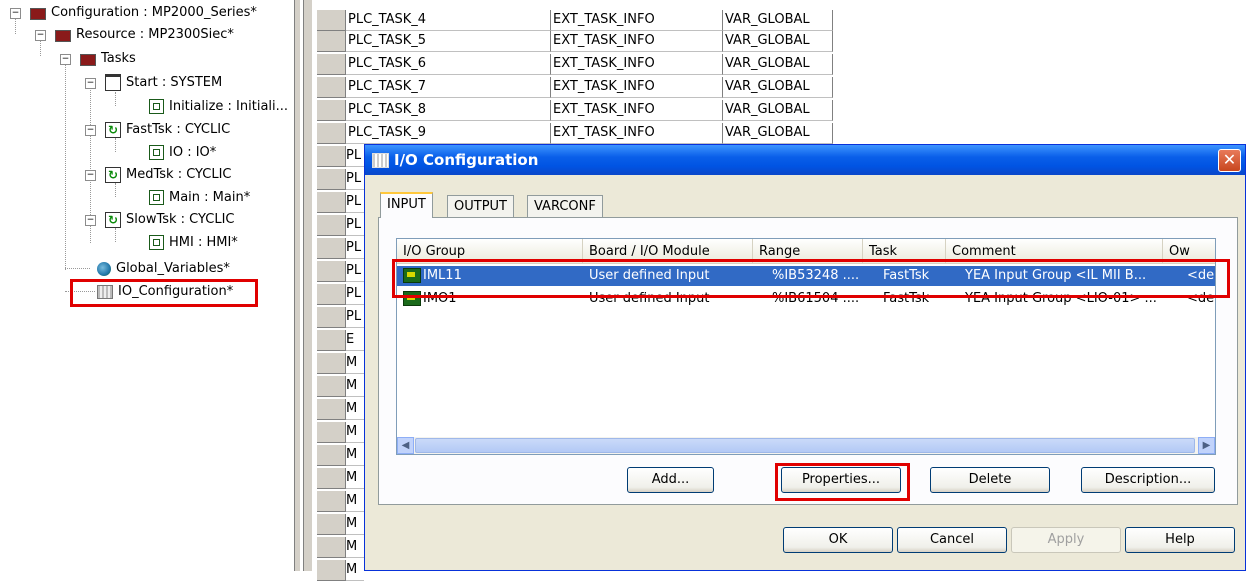 The width and height of the screenshot is (1246, 581). I want to click on scroll-left-icon: ◀, so click(405, 445).